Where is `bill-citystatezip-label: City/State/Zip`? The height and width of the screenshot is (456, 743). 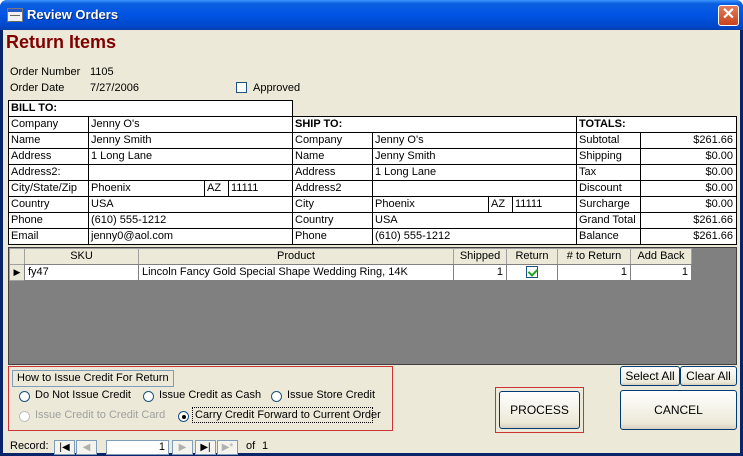
bill-citystatezip-label: City/State/Zip is located at coordinates (48, 188).